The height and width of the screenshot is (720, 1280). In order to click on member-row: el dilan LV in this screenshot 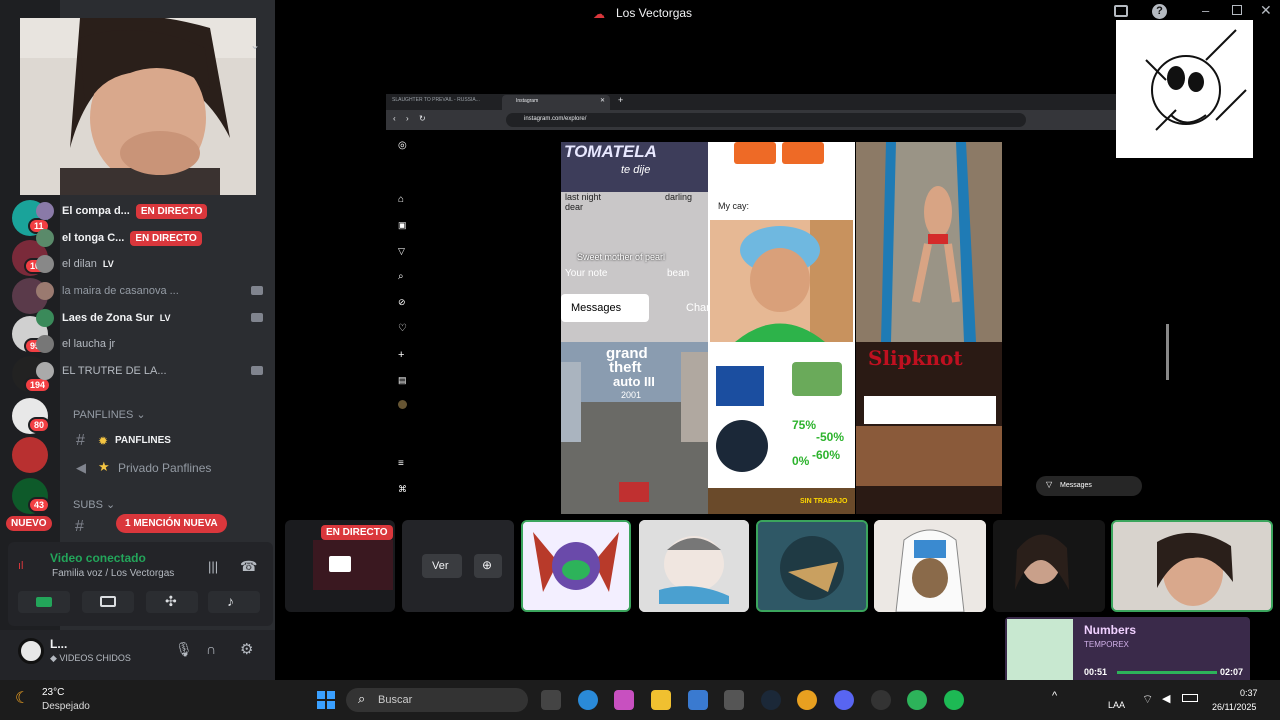, I will do `click(151, 264)`.